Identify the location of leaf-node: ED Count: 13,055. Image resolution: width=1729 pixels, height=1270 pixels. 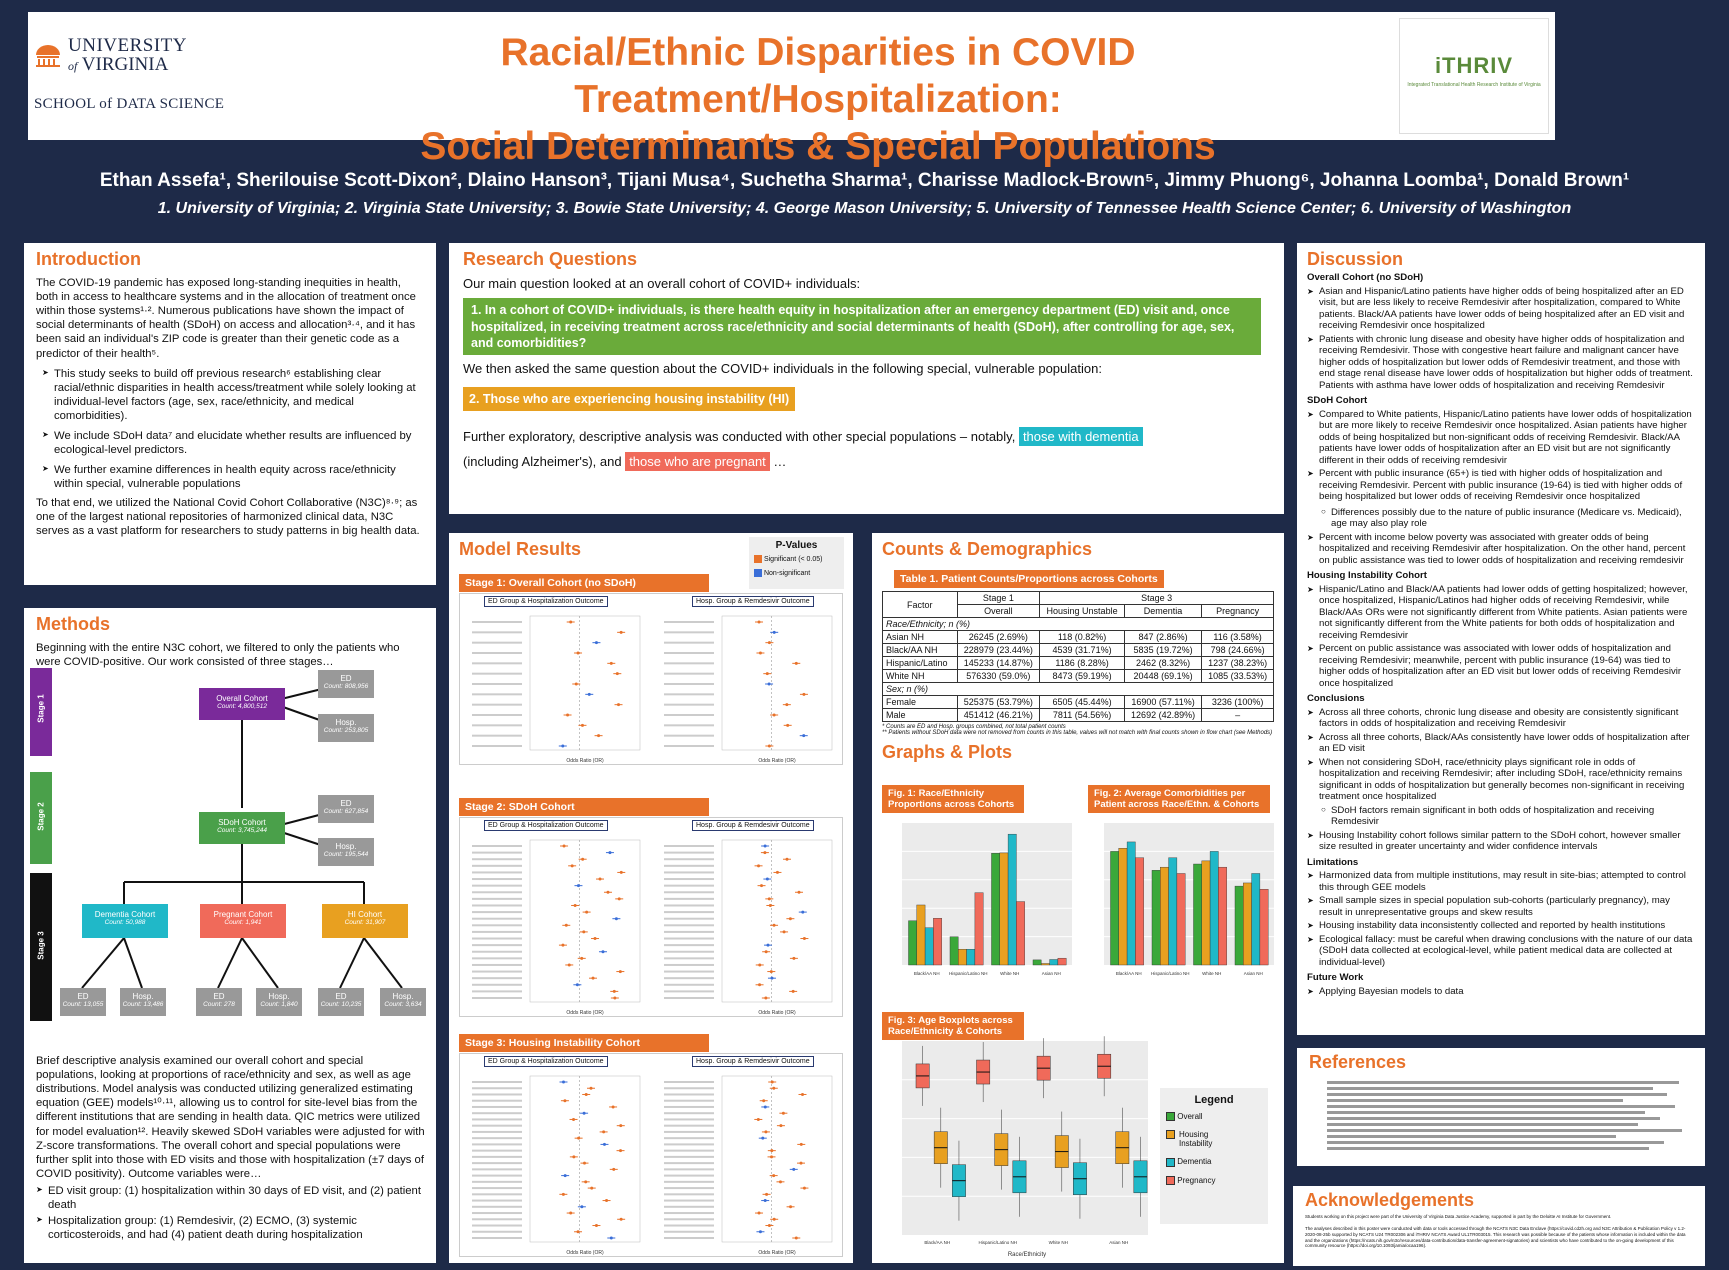
(83, 1002).